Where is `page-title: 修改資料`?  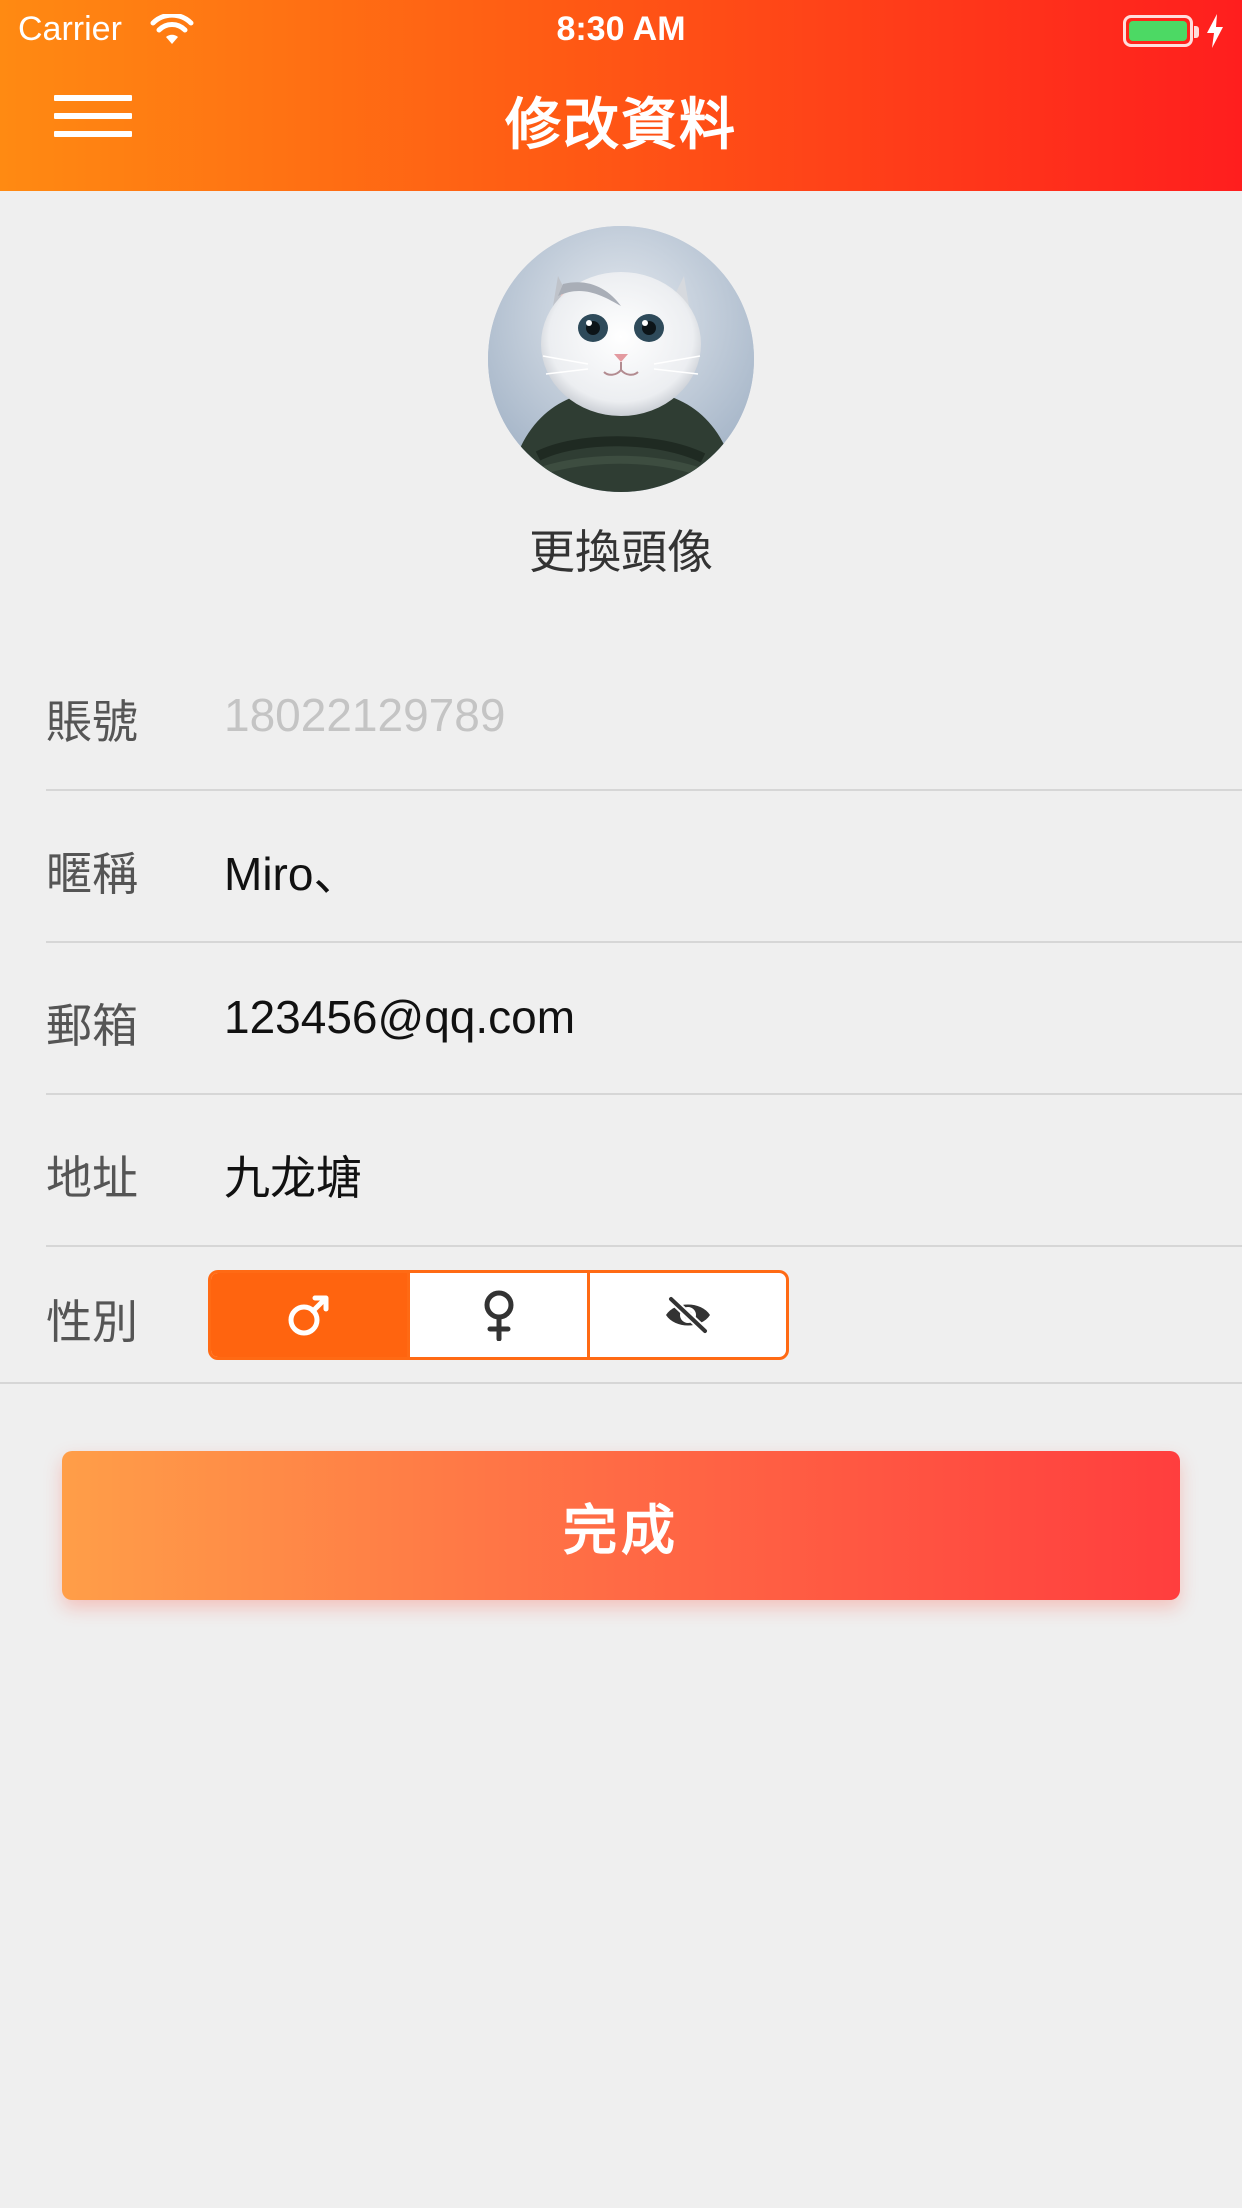
page-title: 修改資料 is located at coordinates (621, 125).